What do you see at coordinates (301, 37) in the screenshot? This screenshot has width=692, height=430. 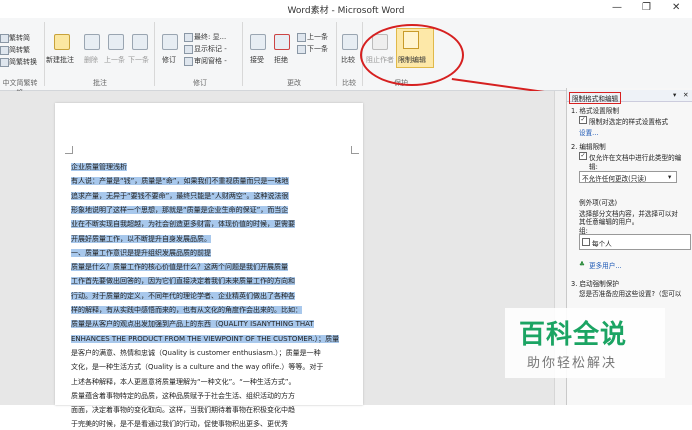 I see `prev-change-icon` at bounding box center [301, 37].